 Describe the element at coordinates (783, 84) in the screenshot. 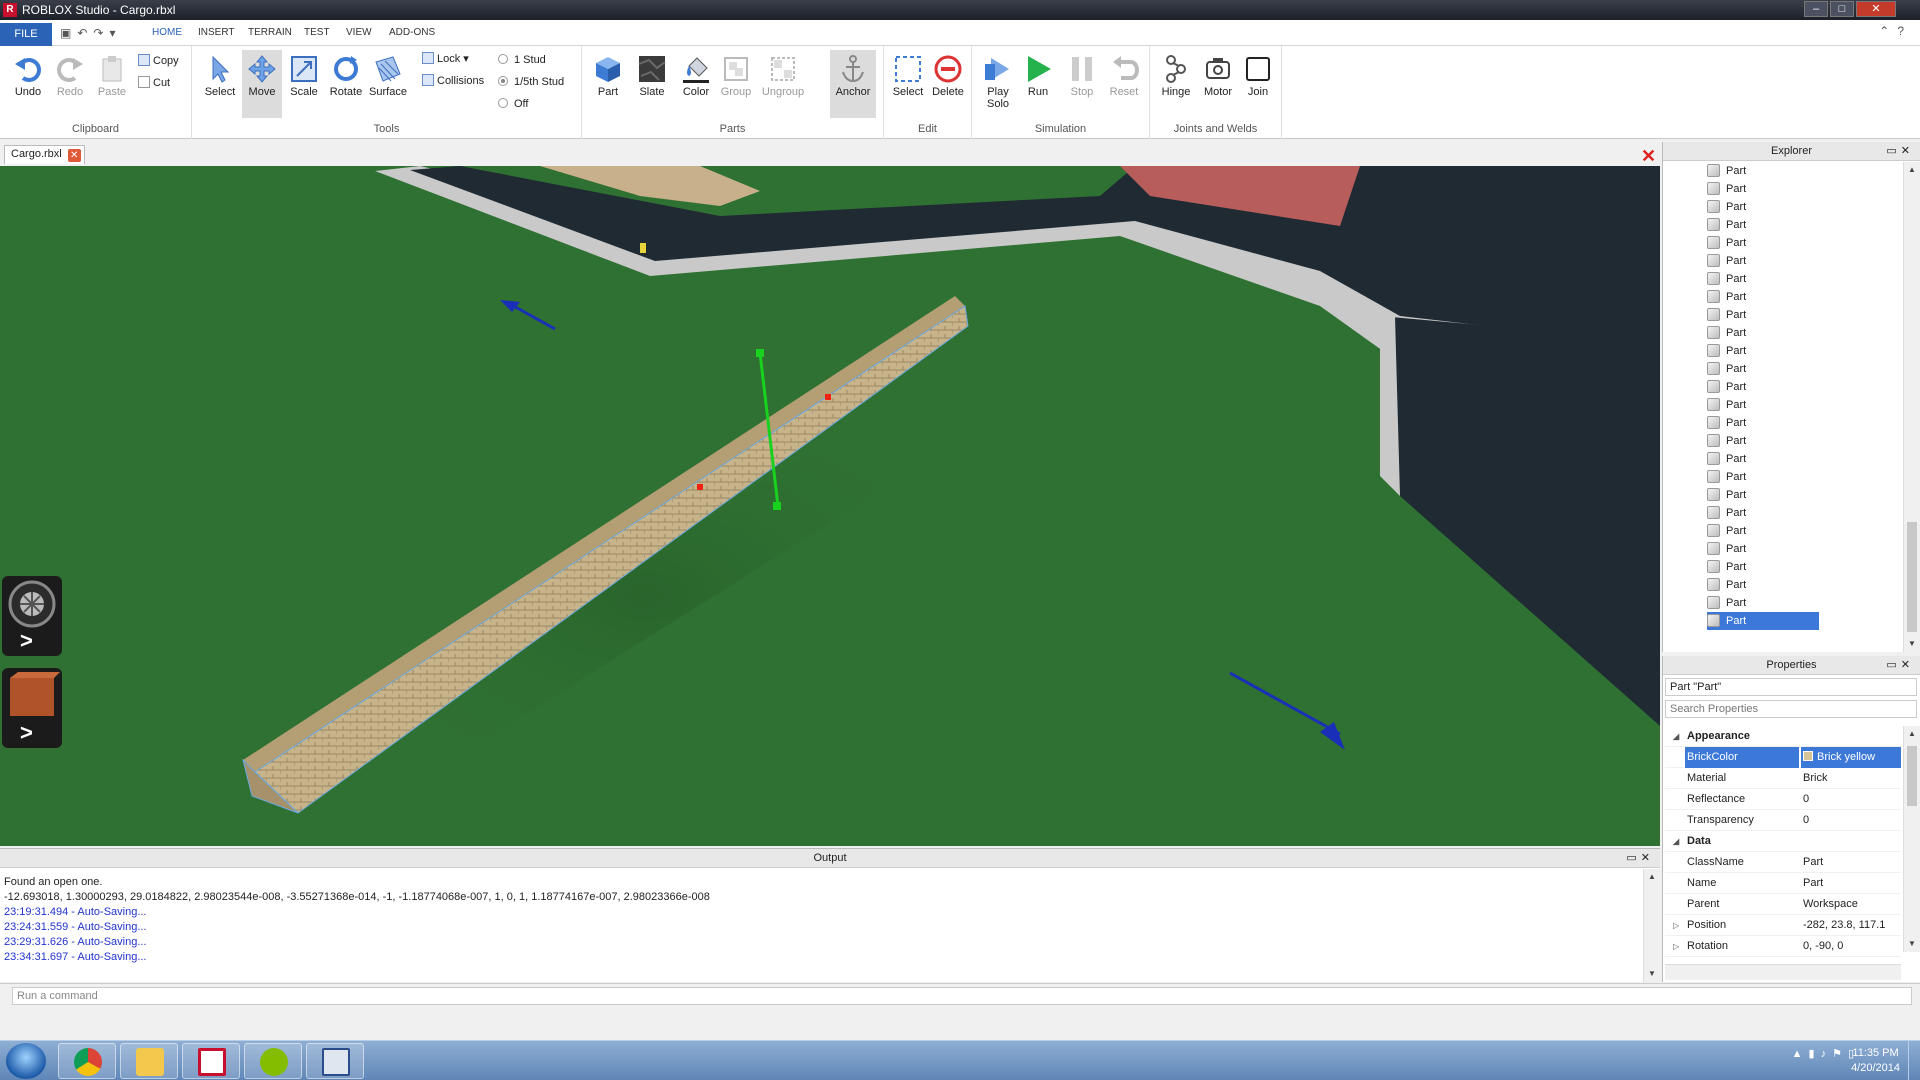

I see `ungroup-button: Ungroup` at that location.